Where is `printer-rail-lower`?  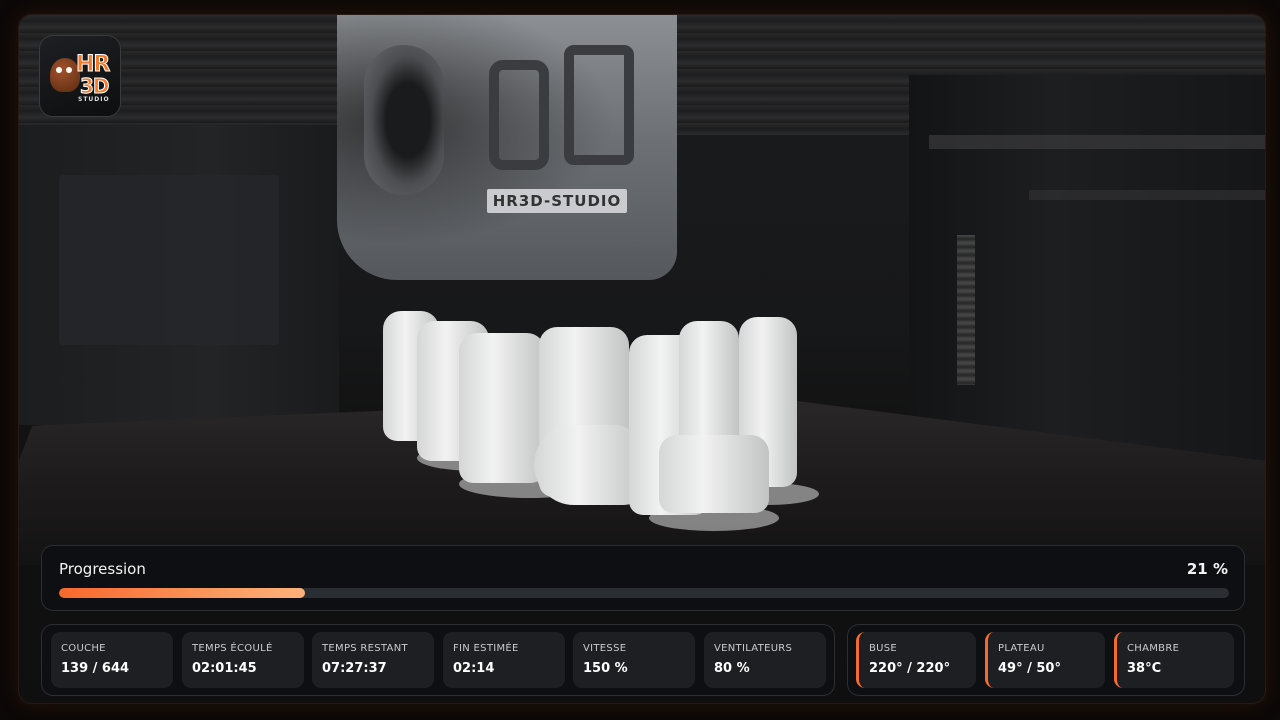 printer-rail-lower is located at coordinates (1147, 195).